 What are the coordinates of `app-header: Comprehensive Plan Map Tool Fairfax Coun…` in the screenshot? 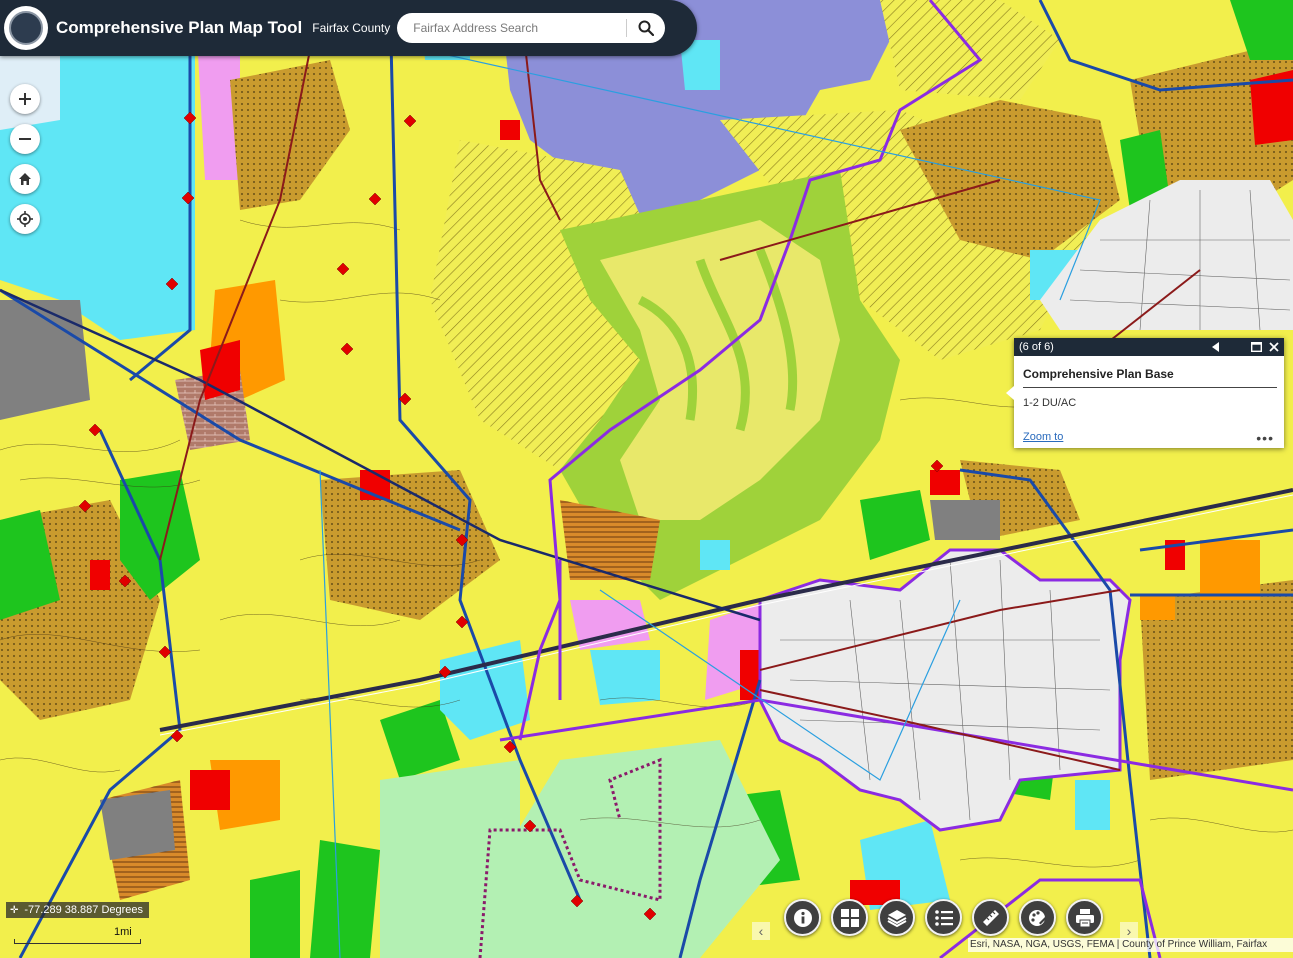 It's located at (348, 28).